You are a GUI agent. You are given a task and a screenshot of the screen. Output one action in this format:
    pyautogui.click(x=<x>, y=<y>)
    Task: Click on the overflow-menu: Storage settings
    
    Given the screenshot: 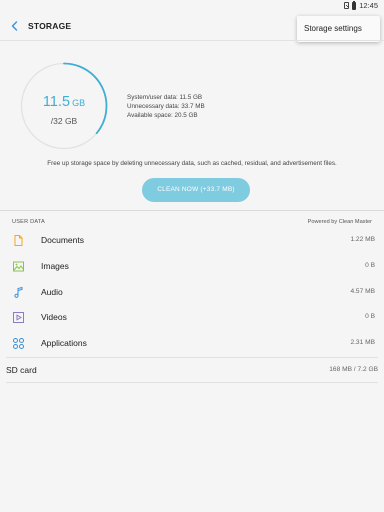 What is the action you would take?
    pyautogui.click(x=338, y=29)
    